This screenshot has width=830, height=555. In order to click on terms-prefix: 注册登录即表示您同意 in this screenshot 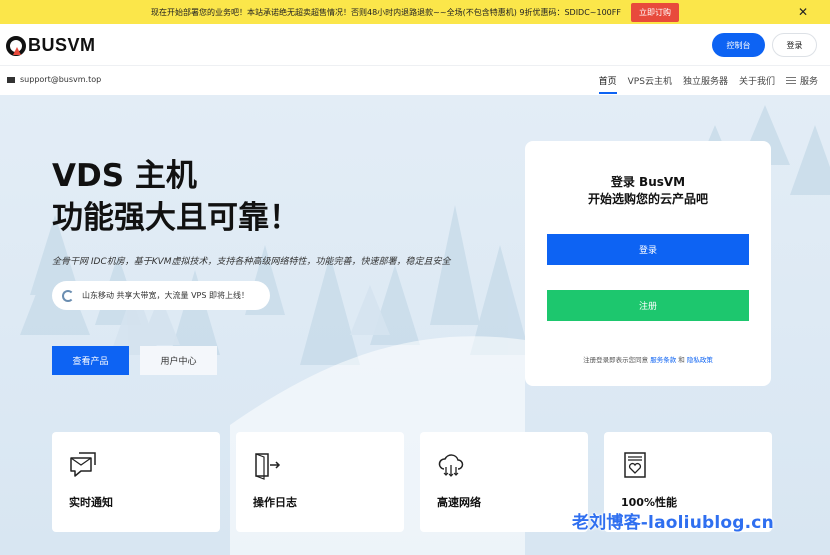, I will do `click(616, 360)`.